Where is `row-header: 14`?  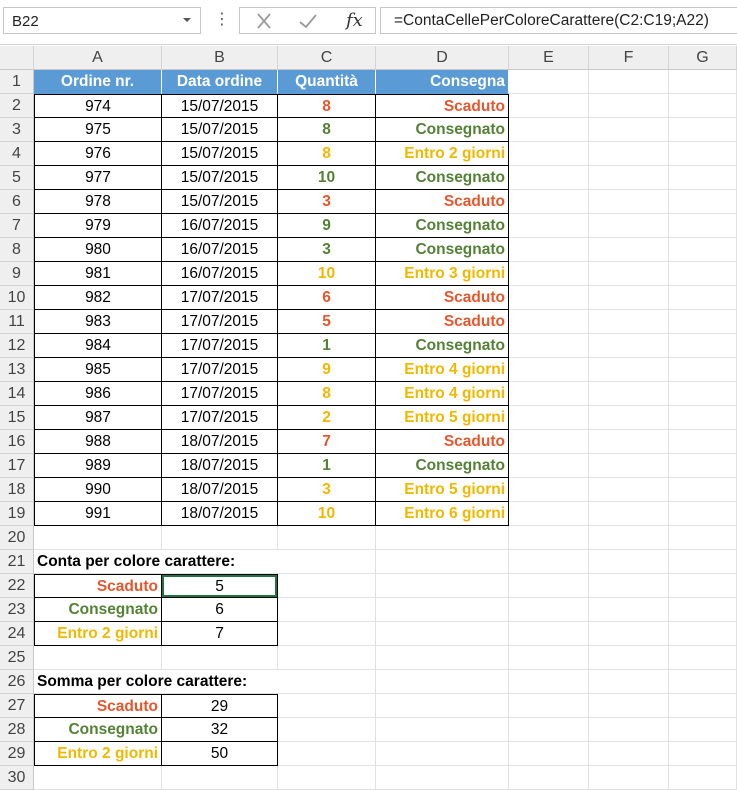
row-header: 14 is located at coordinates (17, 394).